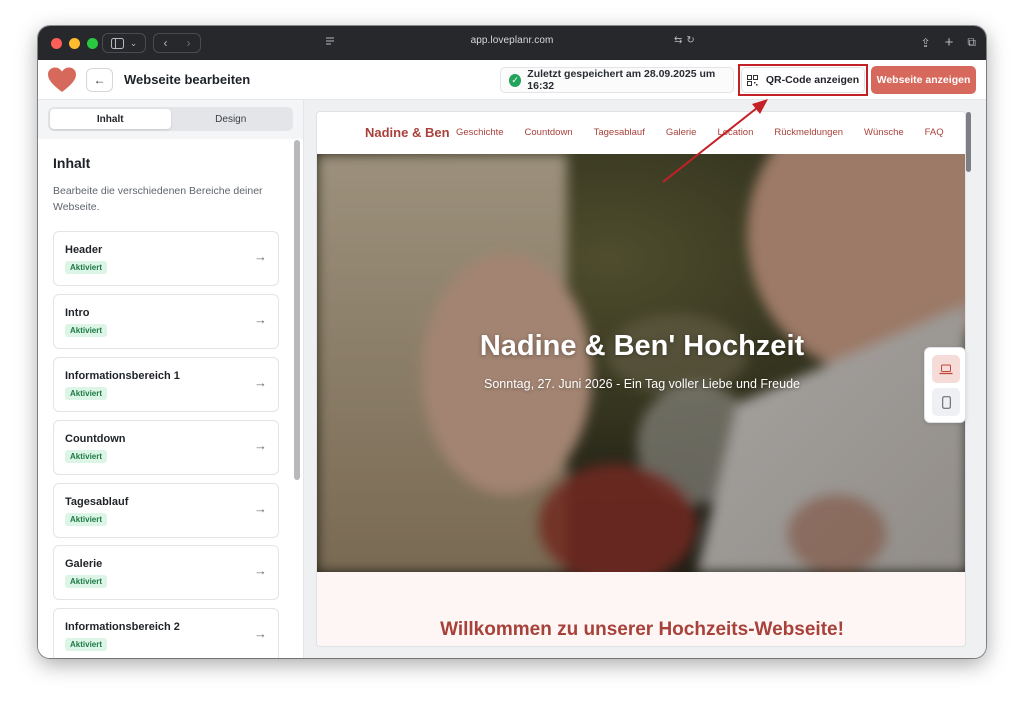 The width and height of the screenshot is (1024, 708). I want to click on check-circle-icon: ✓, so click(515, 80).